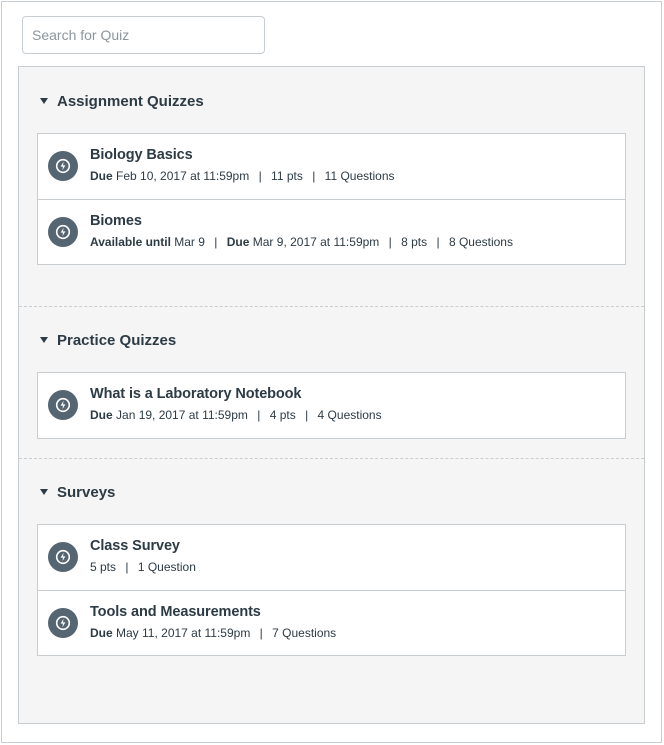 The image size is (664, 745). What do you see at coordinates (282, 415) in the screenshot?
I see `points: 4 pts` at bounding box center [282, 415].